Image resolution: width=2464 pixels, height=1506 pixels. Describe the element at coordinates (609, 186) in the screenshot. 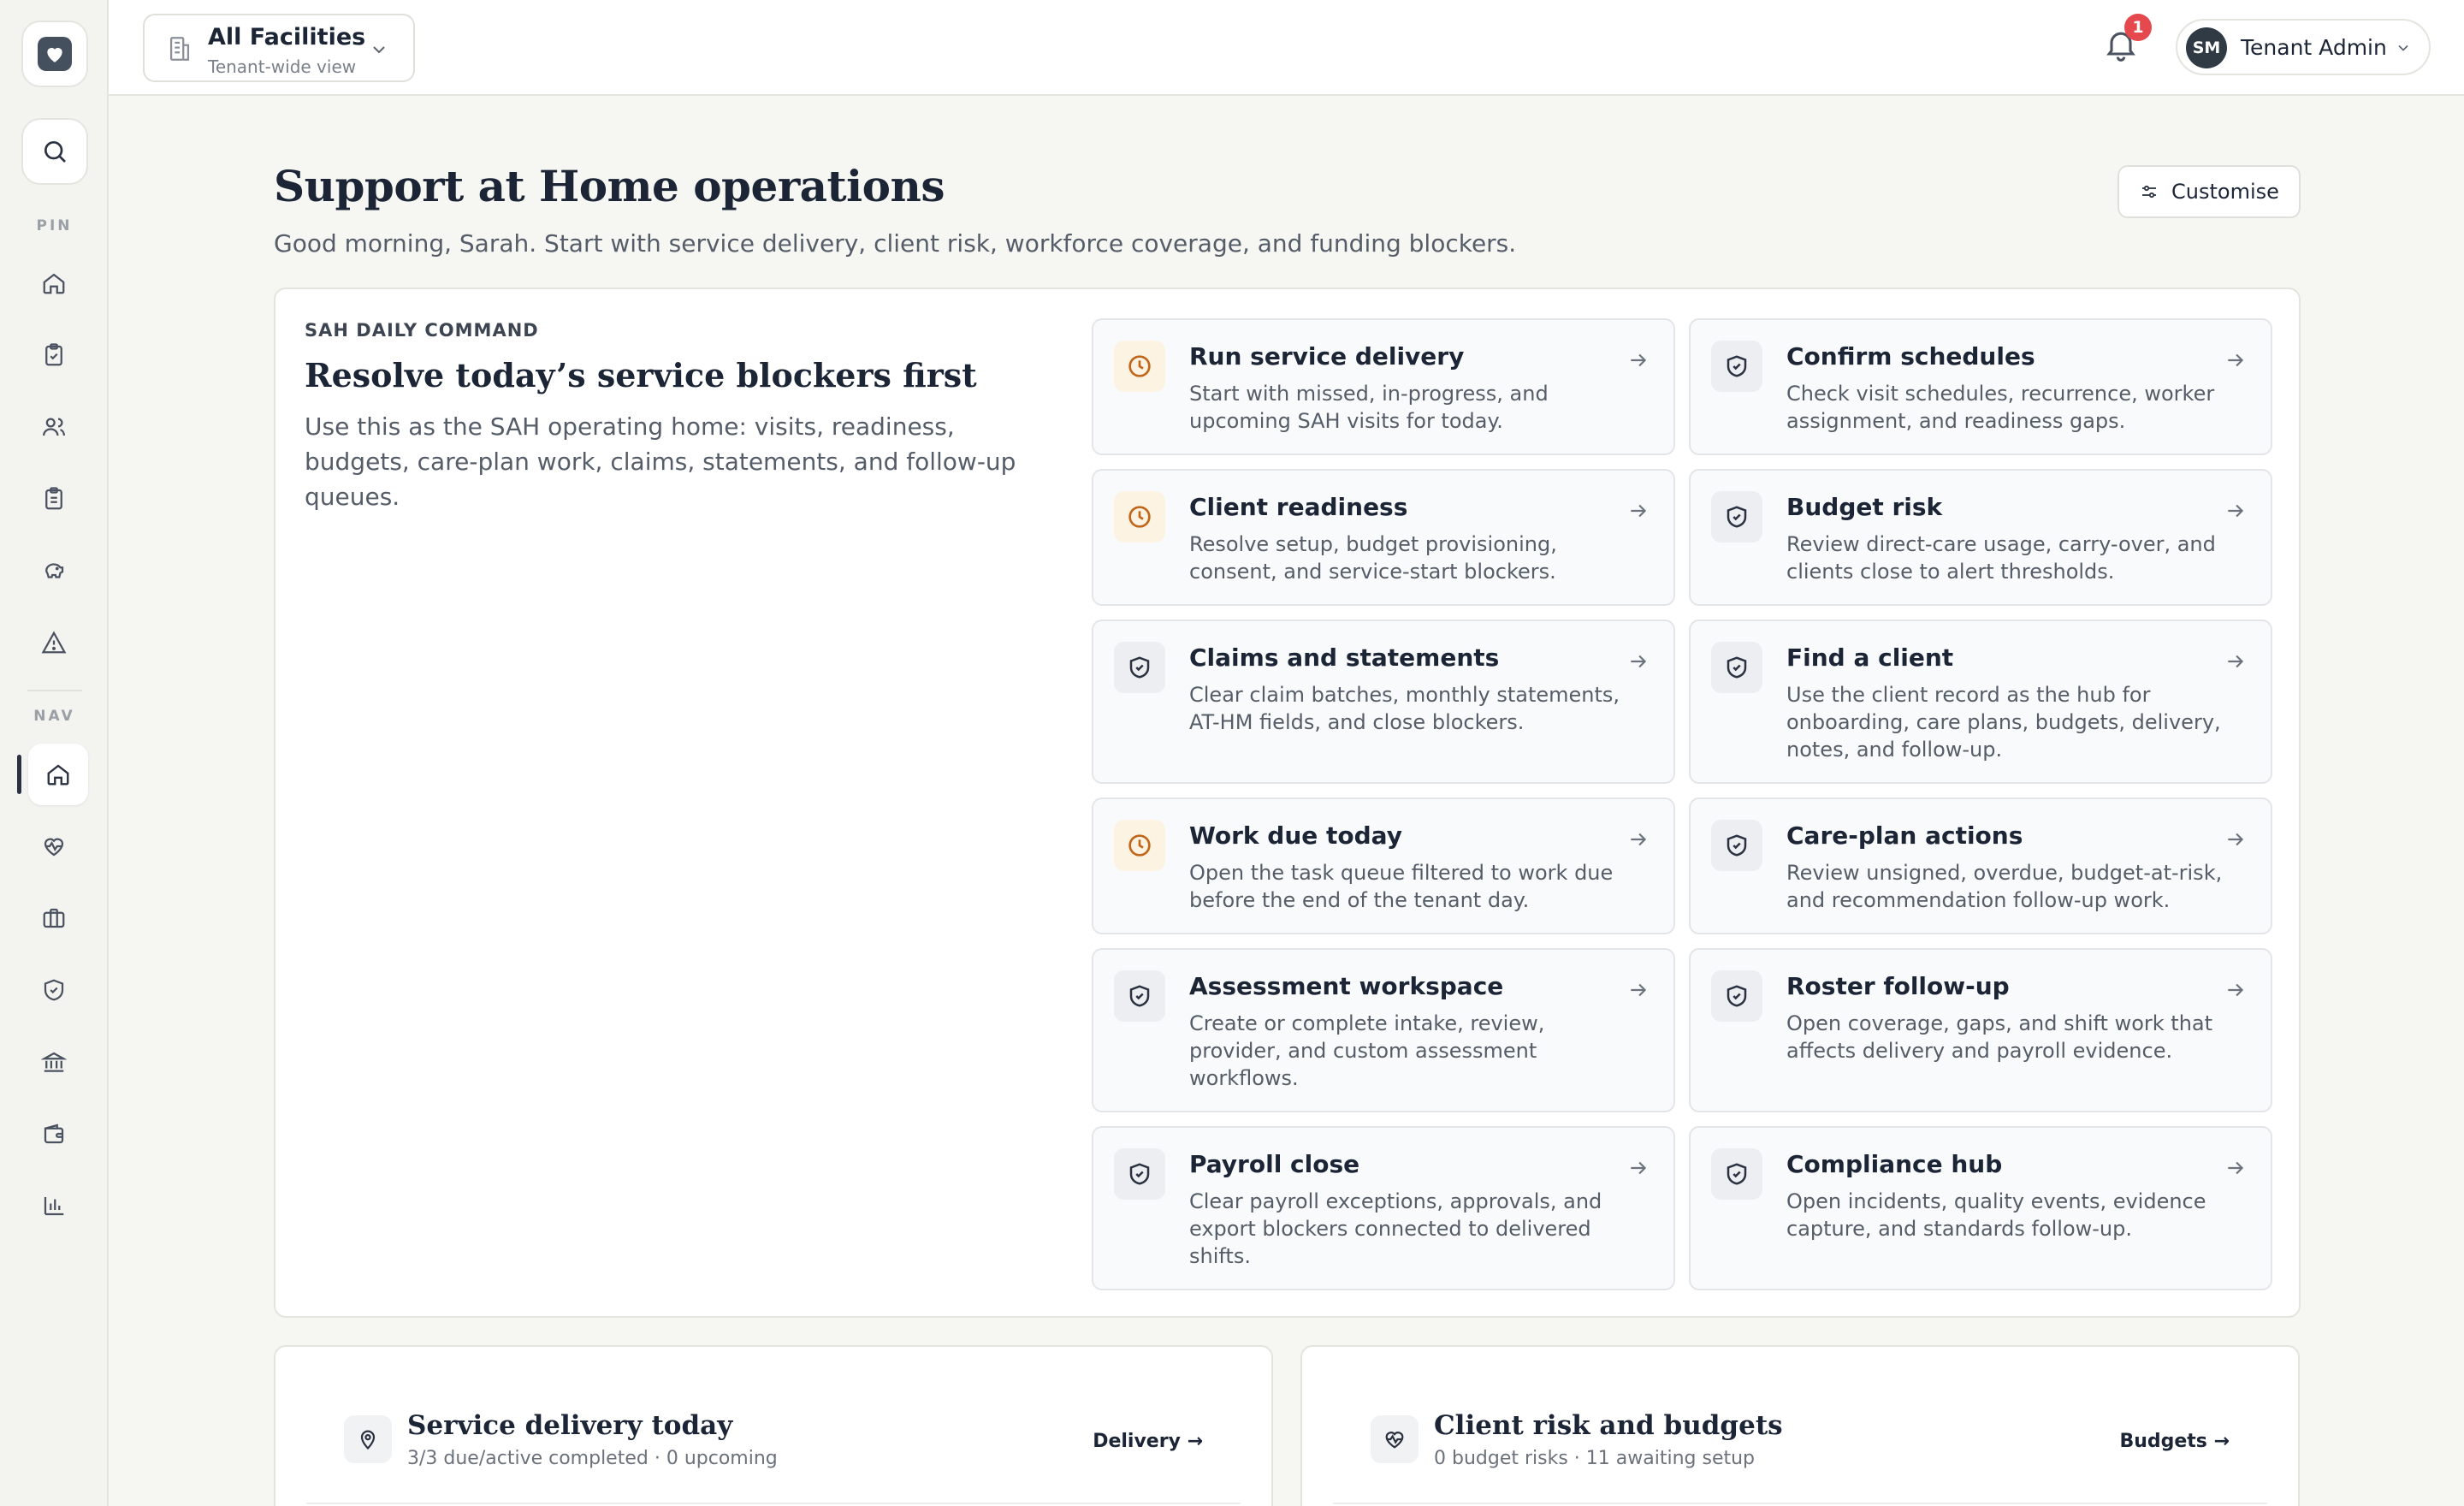

I see `page-title: Support at Home operations` at that location.